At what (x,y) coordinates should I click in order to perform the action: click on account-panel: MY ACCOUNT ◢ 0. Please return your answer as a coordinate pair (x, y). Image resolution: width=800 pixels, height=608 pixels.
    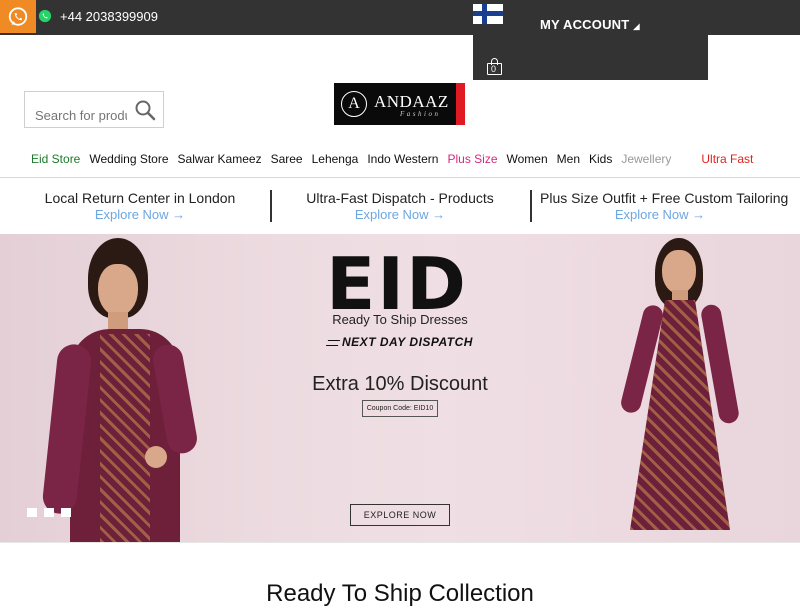
    Looking at the image, I should click on (590, 40).